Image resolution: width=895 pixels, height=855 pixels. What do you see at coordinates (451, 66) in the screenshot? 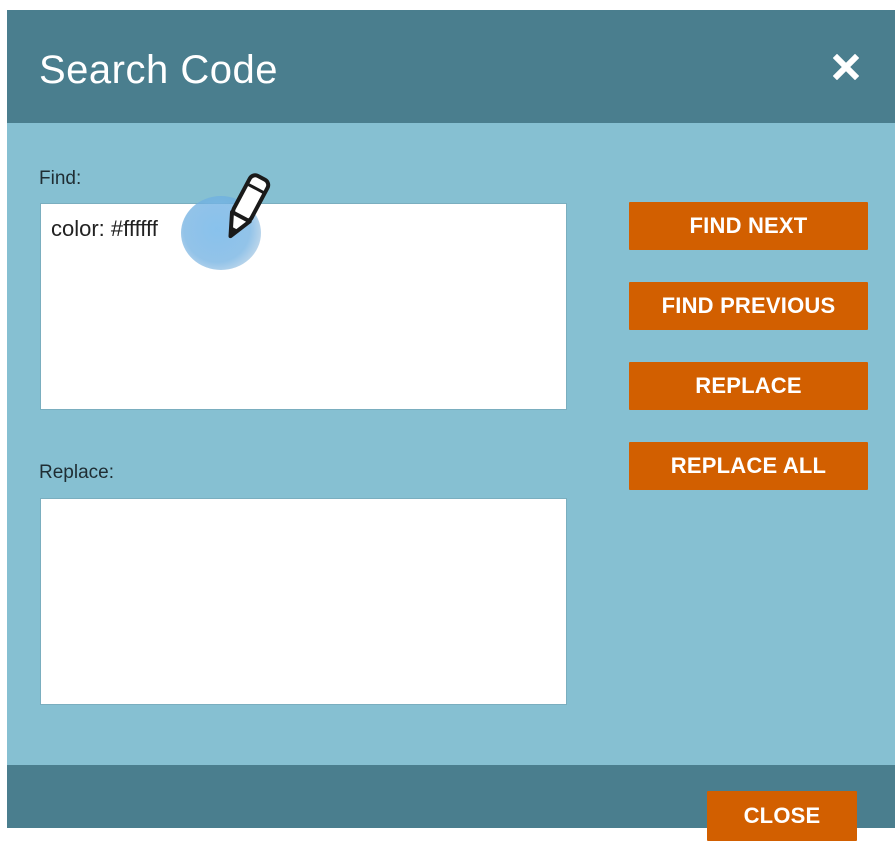
I see `dialog-titlebar: Search Code` at bounding box center [451, 66].